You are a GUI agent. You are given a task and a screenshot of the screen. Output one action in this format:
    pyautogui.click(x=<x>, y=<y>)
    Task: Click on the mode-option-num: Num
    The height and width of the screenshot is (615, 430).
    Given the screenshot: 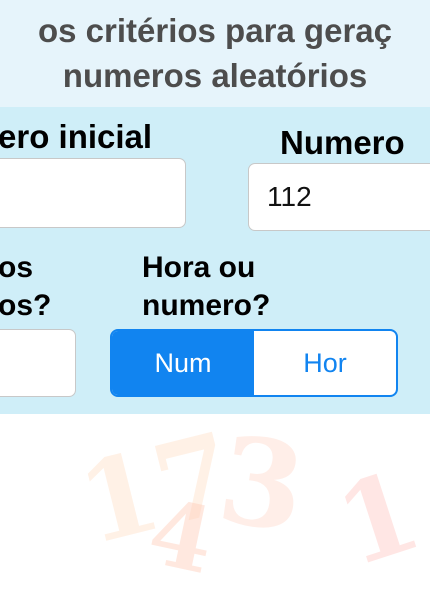 What is the action you would take?
    pyautogui.click(x=183, y=363)
    